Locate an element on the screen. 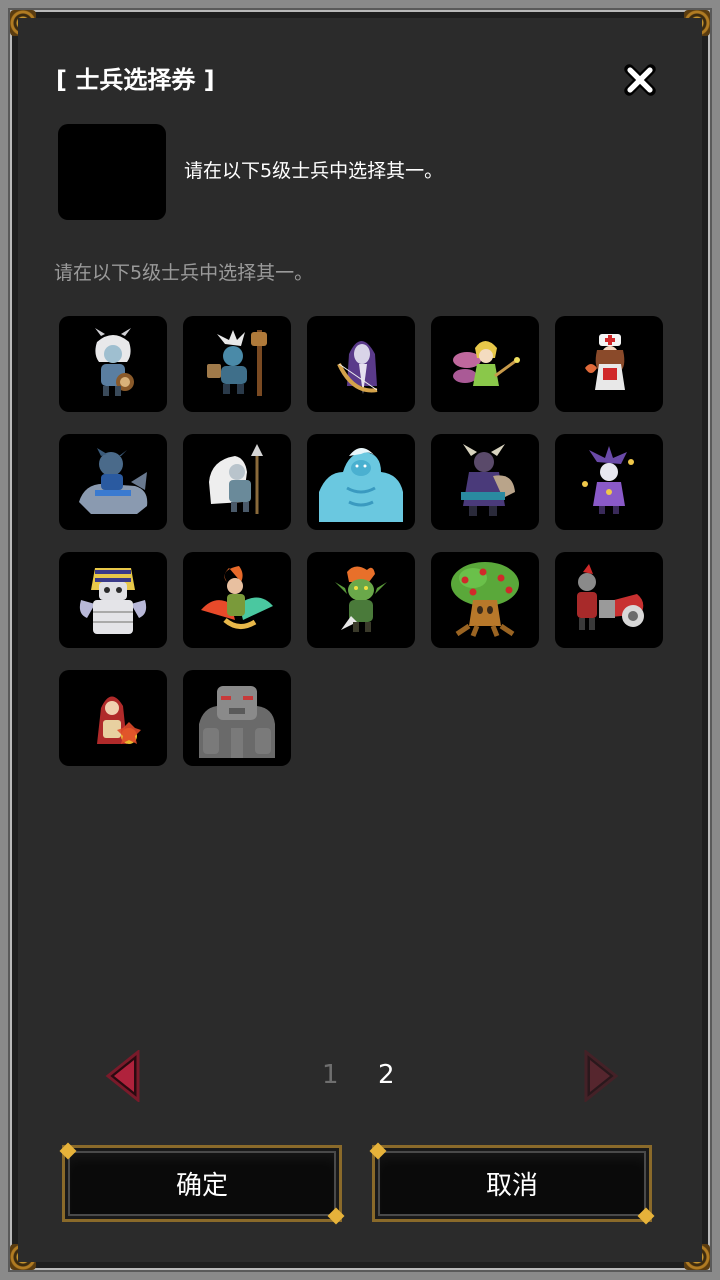  confirm-button-label: 确定 is located at coordinates (201, 1186).